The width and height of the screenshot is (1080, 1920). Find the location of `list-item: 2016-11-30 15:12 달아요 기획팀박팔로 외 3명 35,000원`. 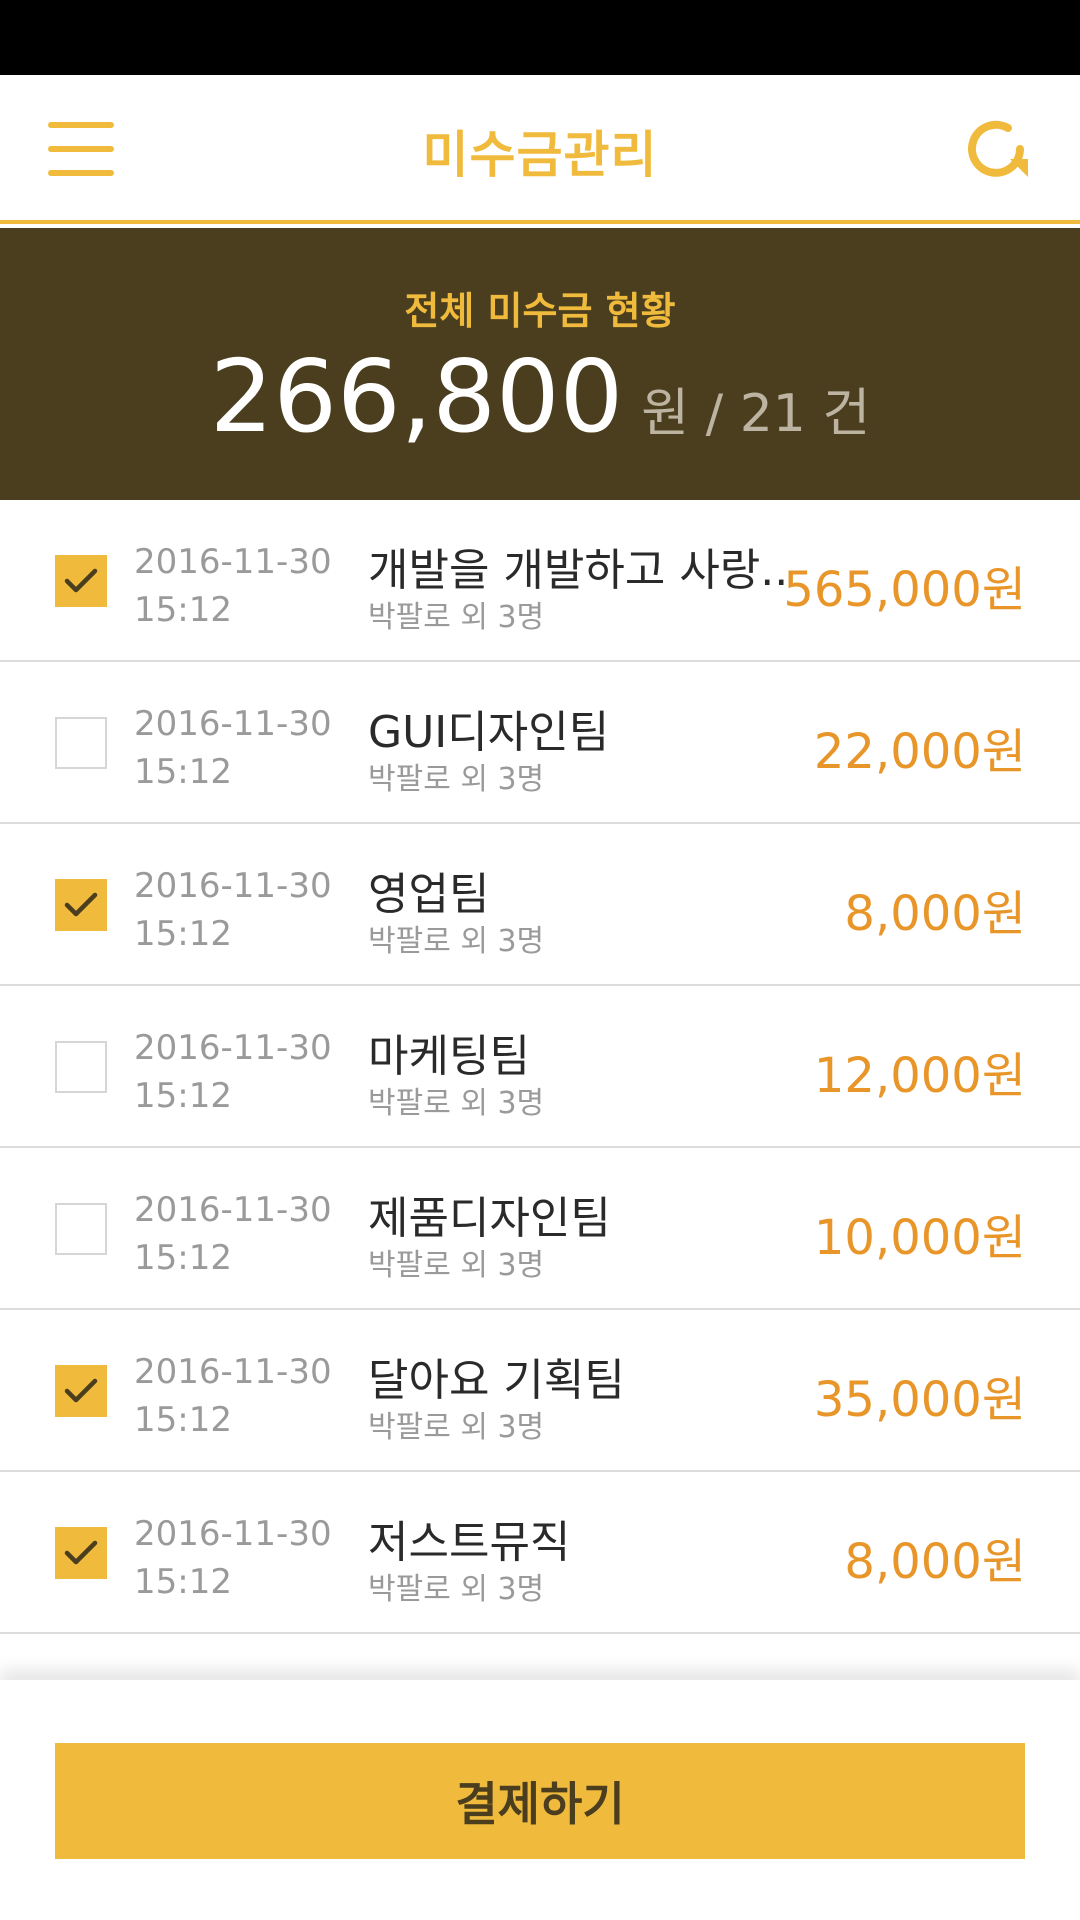

list-item: 2016-11-30 15:12 달아요 기획팀박팔로 외 3명 35,000원 is located at coordinates (540, 1391).